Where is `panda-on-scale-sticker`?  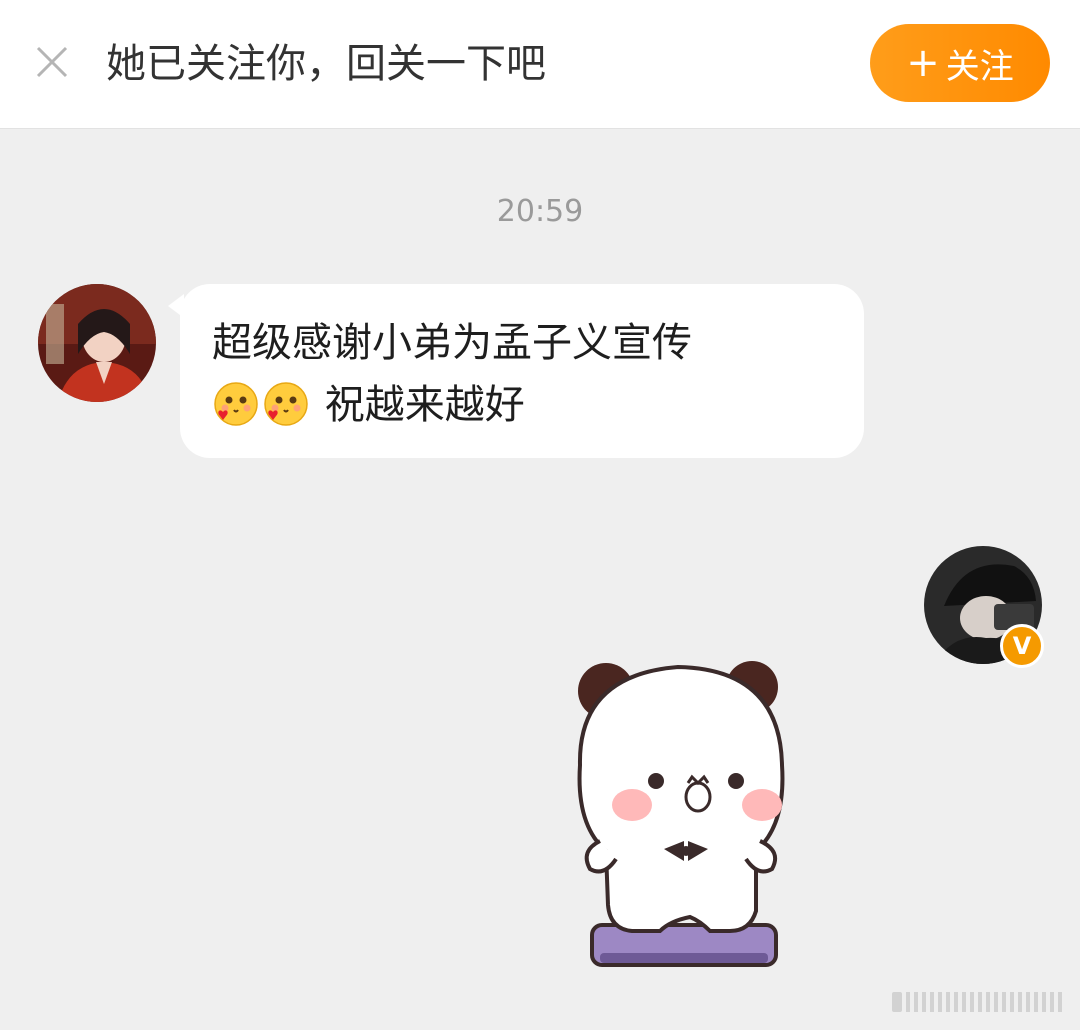 panda-on-scale-sticker is located at coordinates (680, 820).